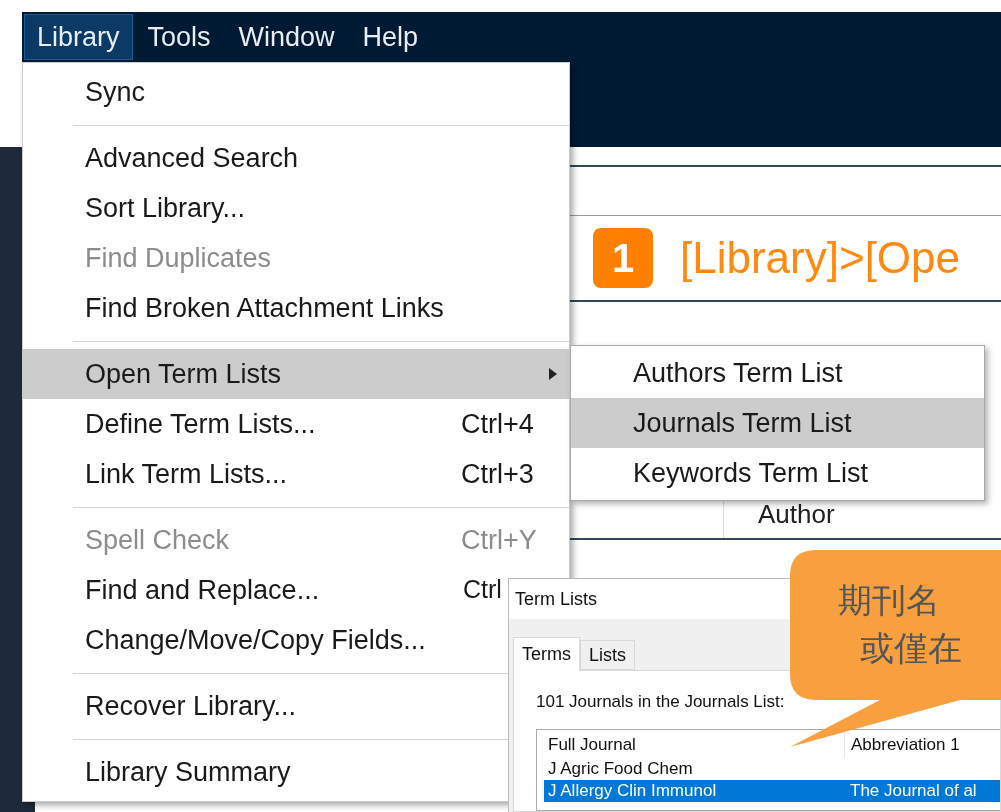 The image size is (1001, 812). What do you see at coordinates (553, 374) in the screenshot?
I see `submenu-arrow-icon` at bounding box center [553, 374].